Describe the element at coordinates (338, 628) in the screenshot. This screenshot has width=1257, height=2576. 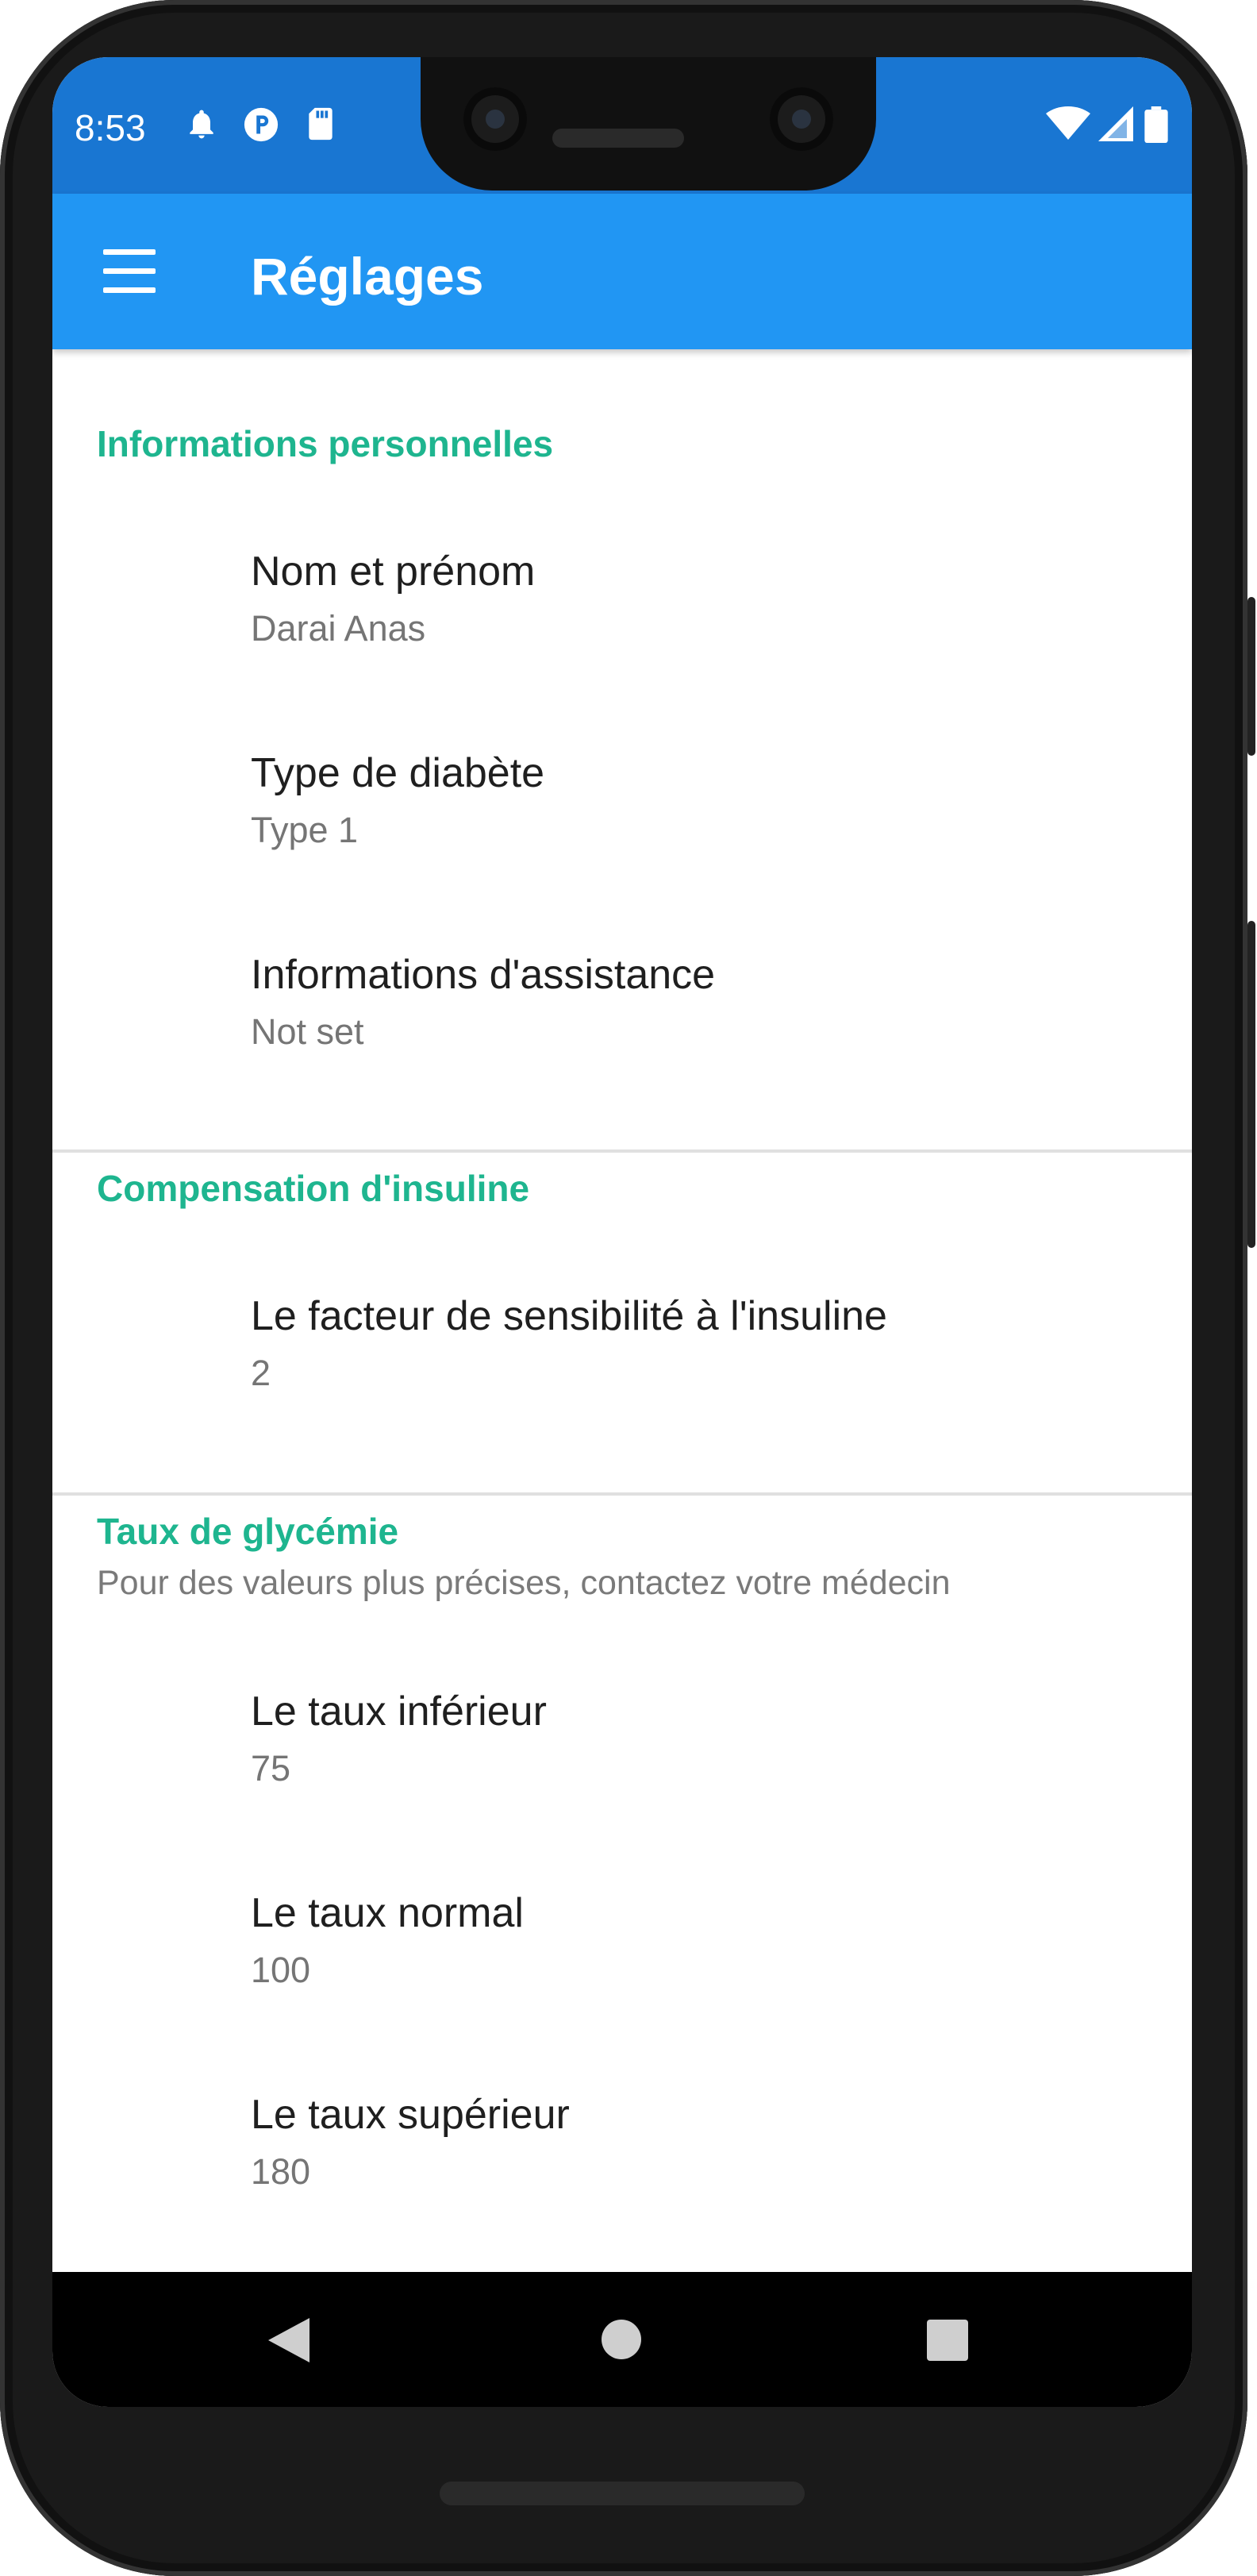
I see `setting-value: Darai Anas` at that location.